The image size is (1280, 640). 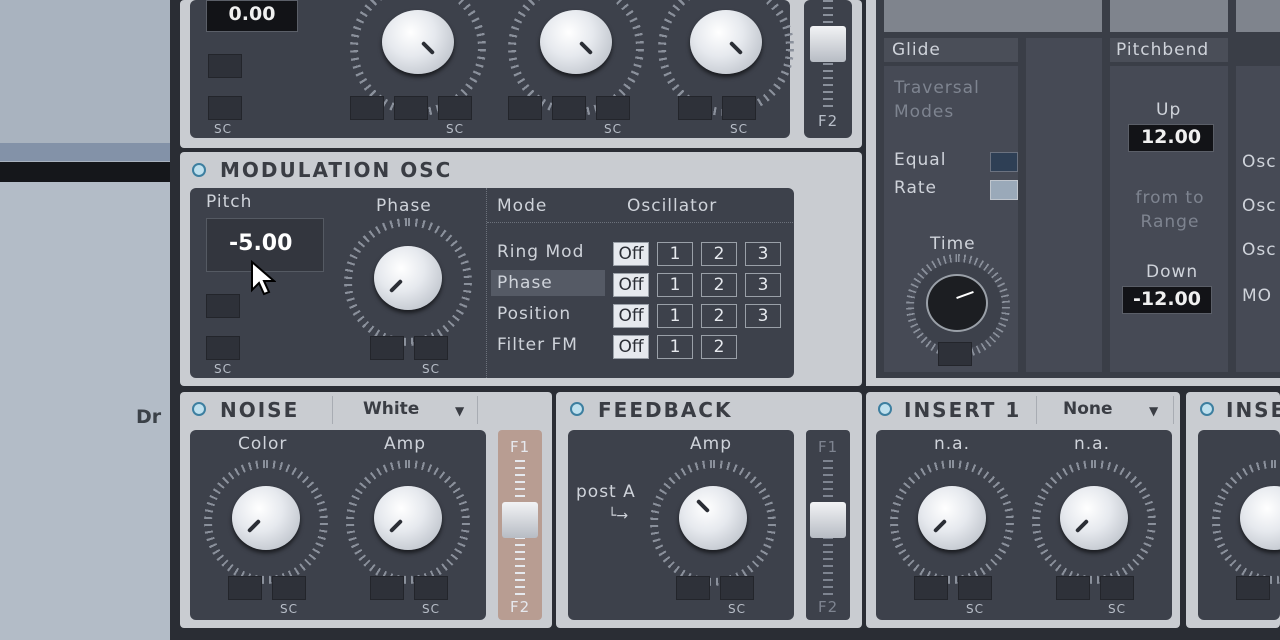 I want to click on filter-fm-osc-1-button: 1, so click(x=675, y=347).